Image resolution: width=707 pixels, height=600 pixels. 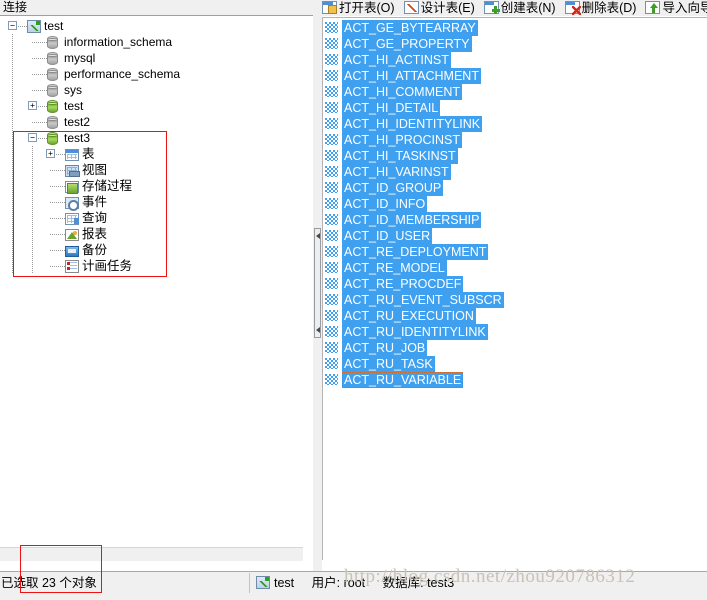 What do you see at coordinates (602, 8) in the screenshot?
I see `toolbar-button-delete-table: 删除表(D)` at bounding box center [602, 8].